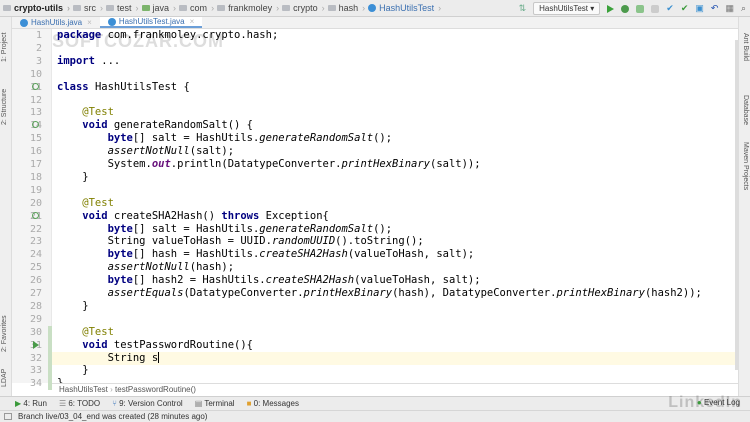 This screenshot has width=750, height=422. I want to click on breadcrumb-label: HashUtilsTest, so click(407, 8).